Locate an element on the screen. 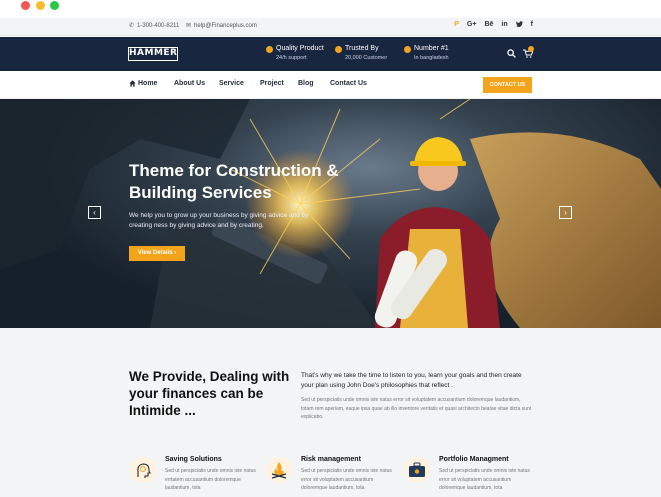  cart-count-badge is located at coordinates (531, 49).